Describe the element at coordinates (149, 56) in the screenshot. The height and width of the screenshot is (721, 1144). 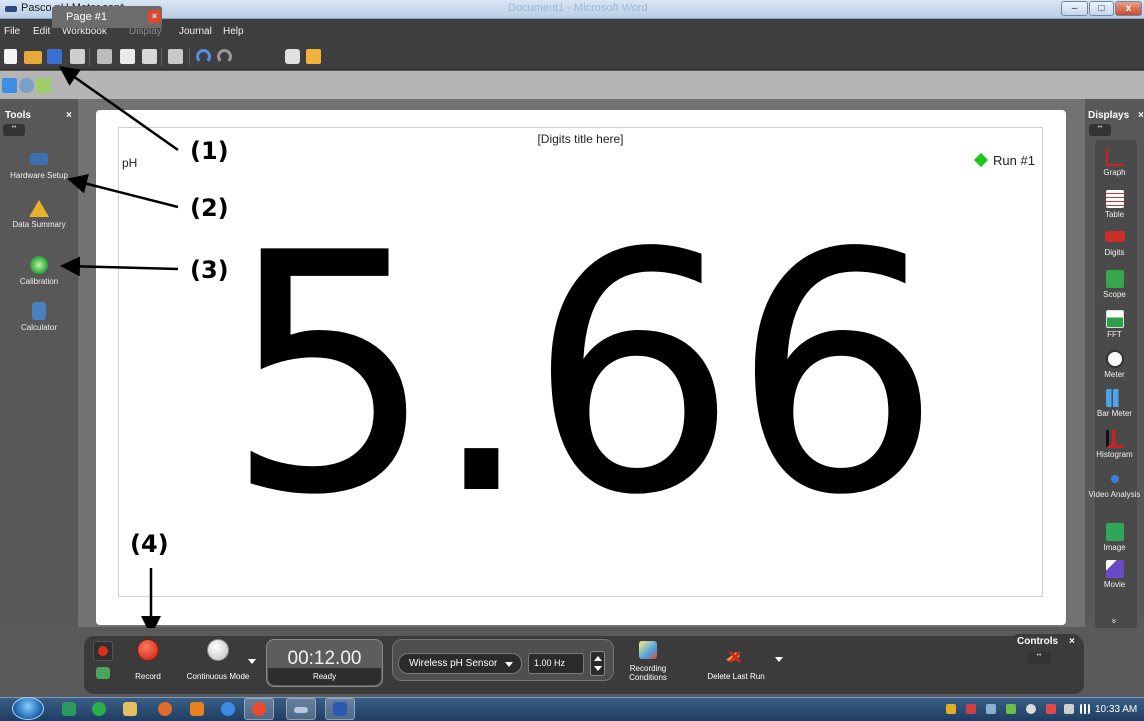
I see `paste-icon` at that location.